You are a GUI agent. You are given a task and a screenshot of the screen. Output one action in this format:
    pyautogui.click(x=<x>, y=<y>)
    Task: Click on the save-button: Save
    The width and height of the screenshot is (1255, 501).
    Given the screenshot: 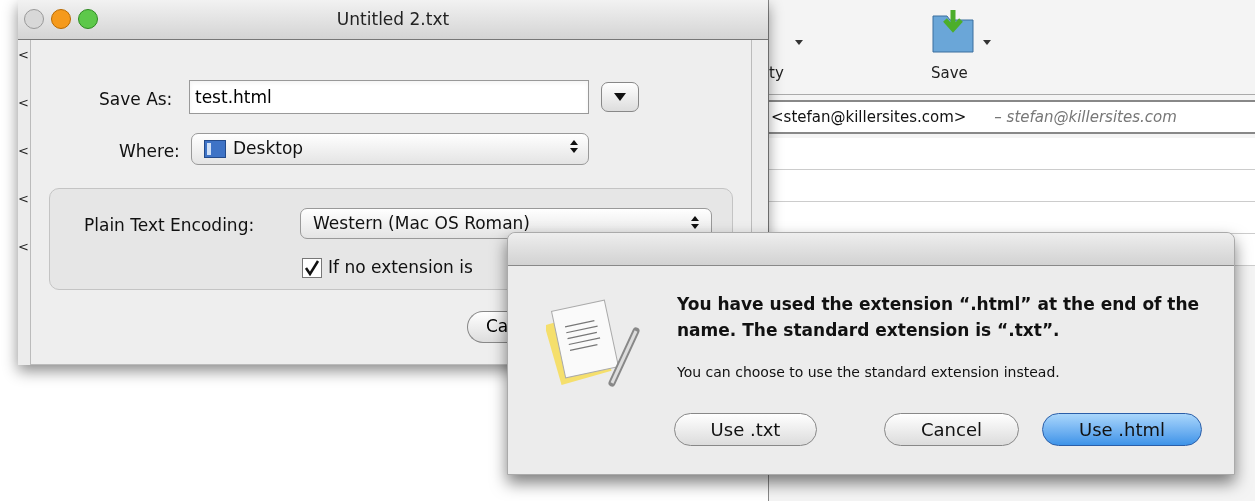 What is the action you would take?
    pyautogui.click(x=949, y=73)
    